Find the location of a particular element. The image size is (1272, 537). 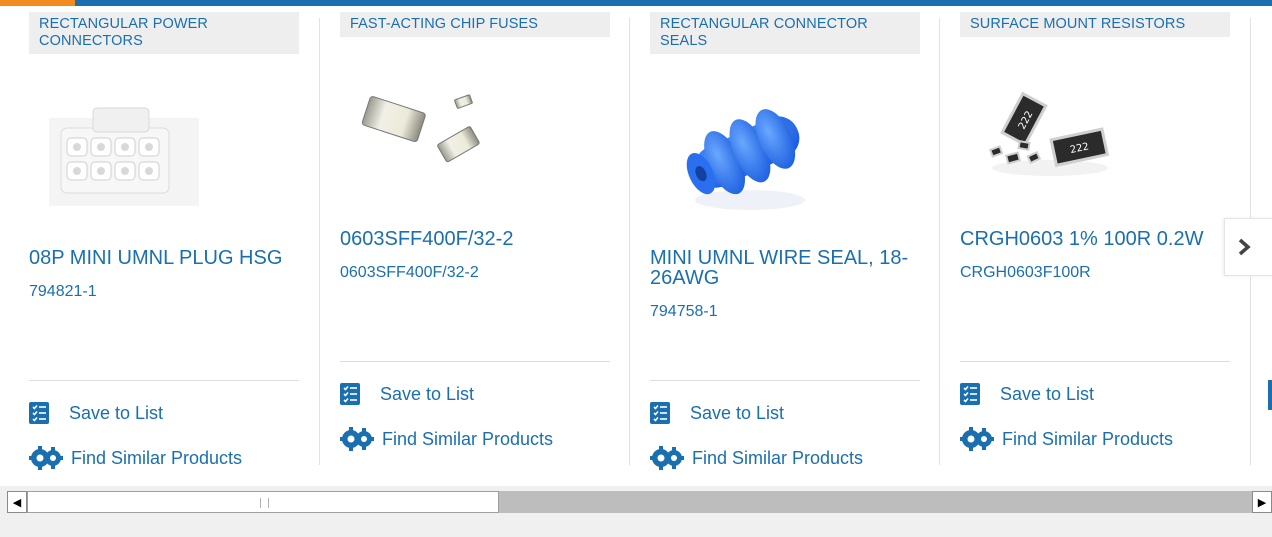

product-part-number: CRGH0603F100R is located at coordinates (1025, 273).